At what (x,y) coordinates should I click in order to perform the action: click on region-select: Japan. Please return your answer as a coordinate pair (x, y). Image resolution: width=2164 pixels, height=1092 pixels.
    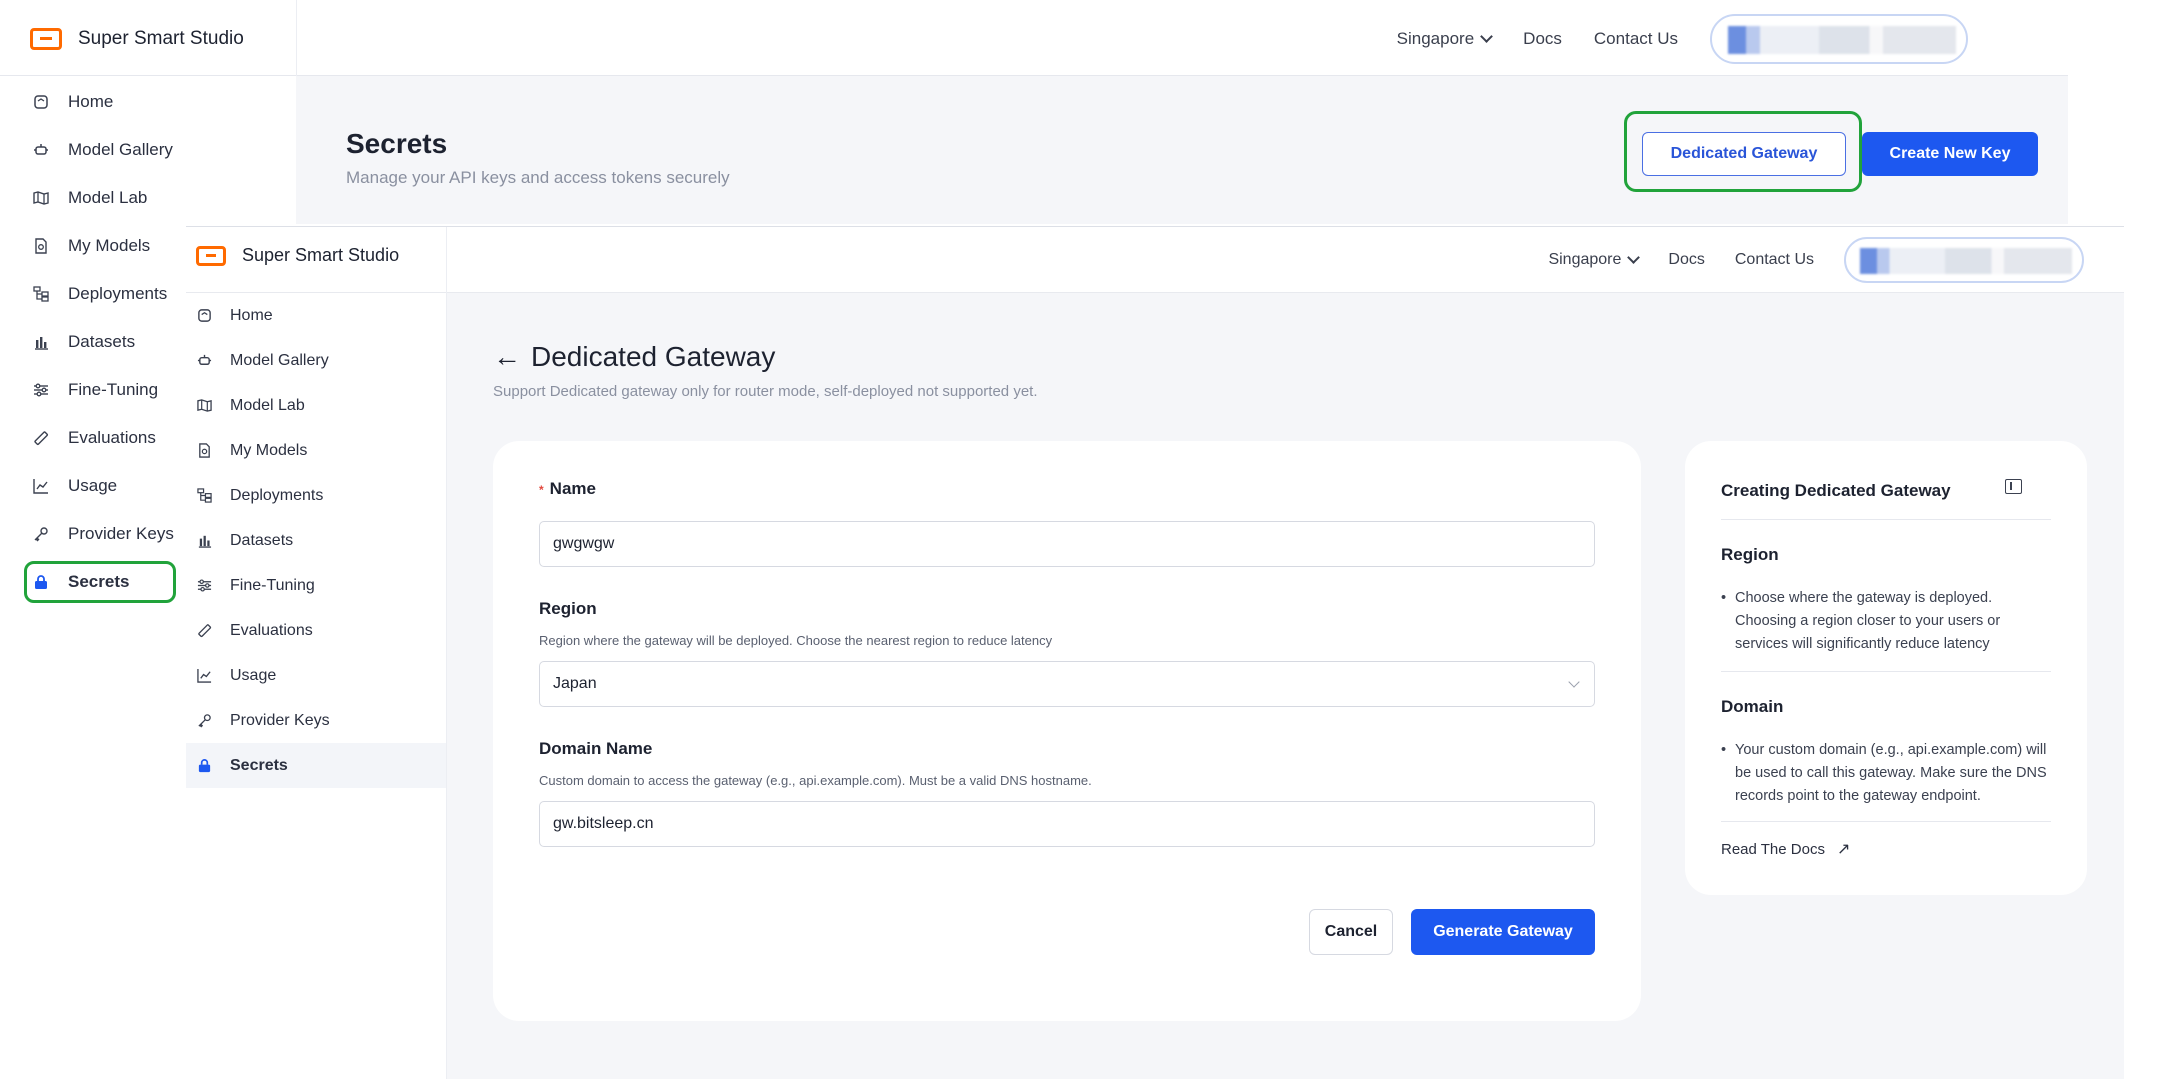
    Looking at the image, I should click on (1067, 684).